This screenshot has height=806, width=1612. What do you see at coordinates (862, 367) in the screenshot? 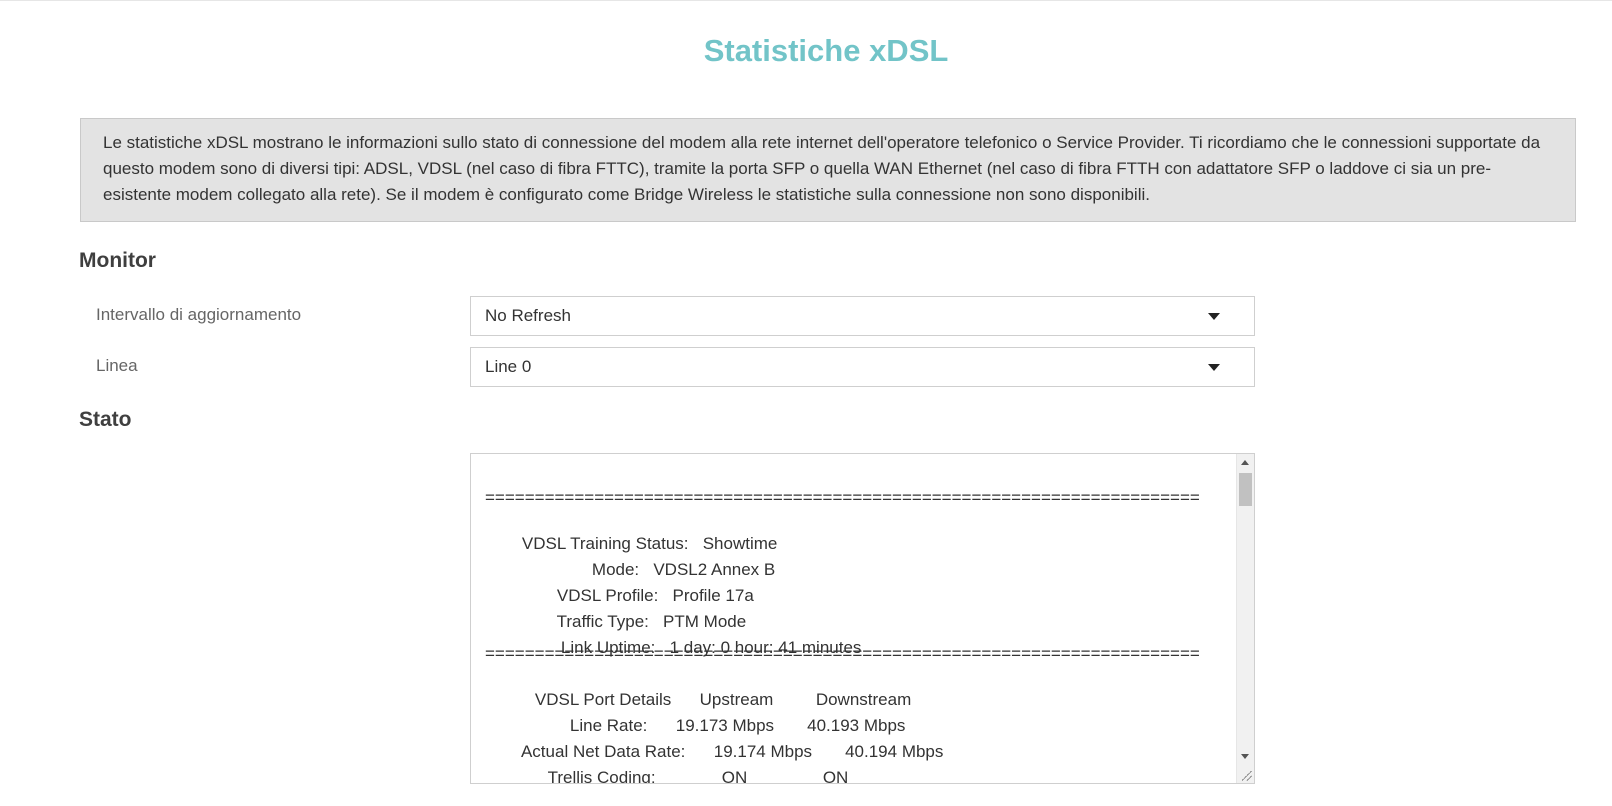
I see `line-select: Line 0` at bounding box center [862, 367].